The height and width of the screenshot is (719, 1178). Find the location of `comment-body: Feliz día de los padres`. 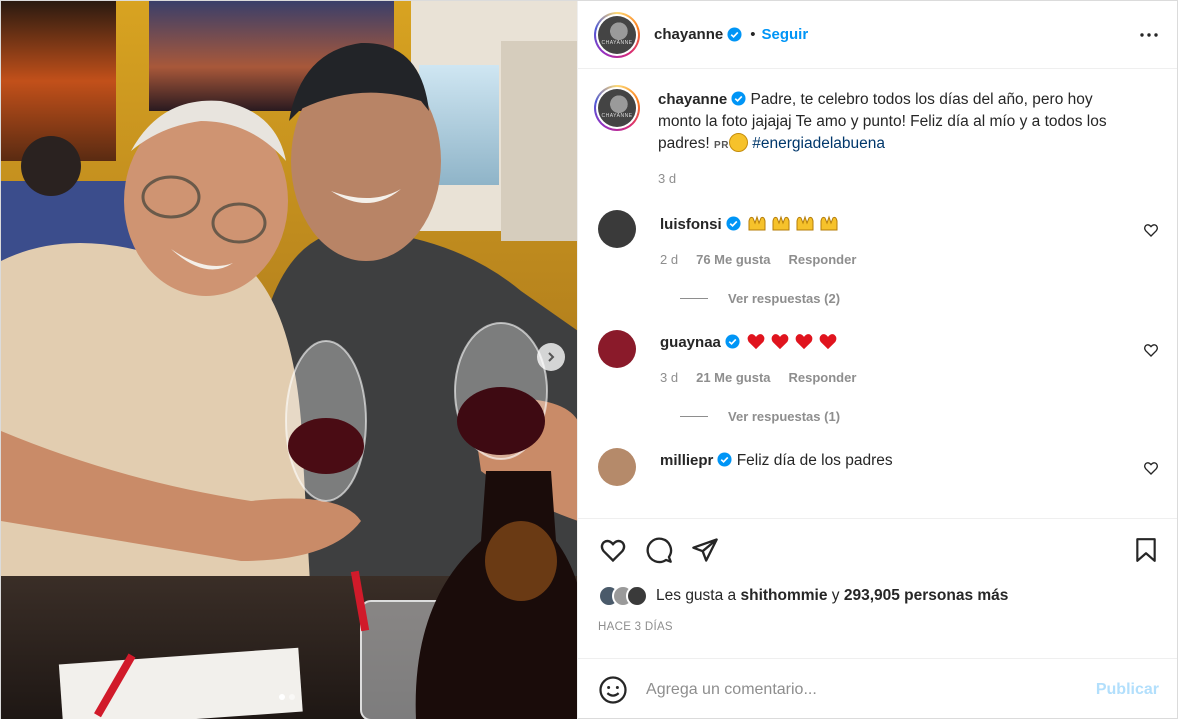

comment-body: Feliz día de los padres is located at coordinates (814, 460).